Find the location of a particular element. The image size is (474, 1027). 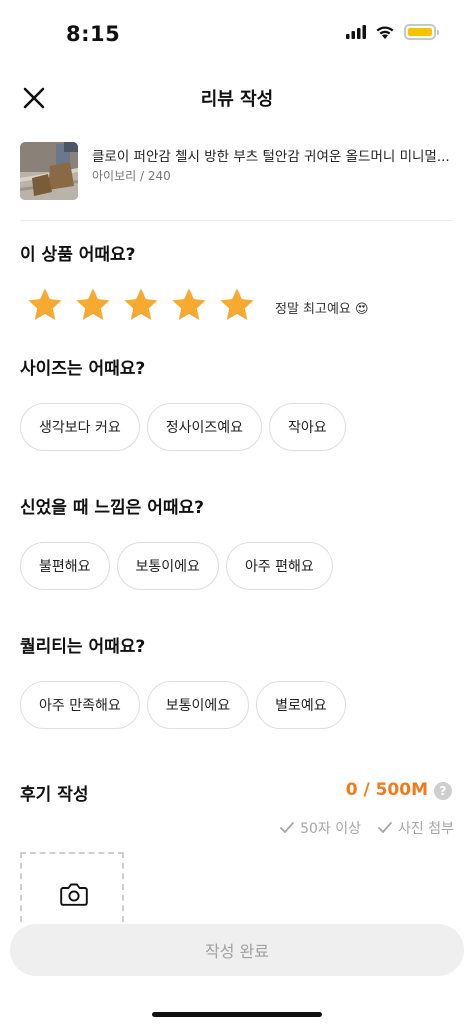

home-indicator is located at coordinates (237, 1014).